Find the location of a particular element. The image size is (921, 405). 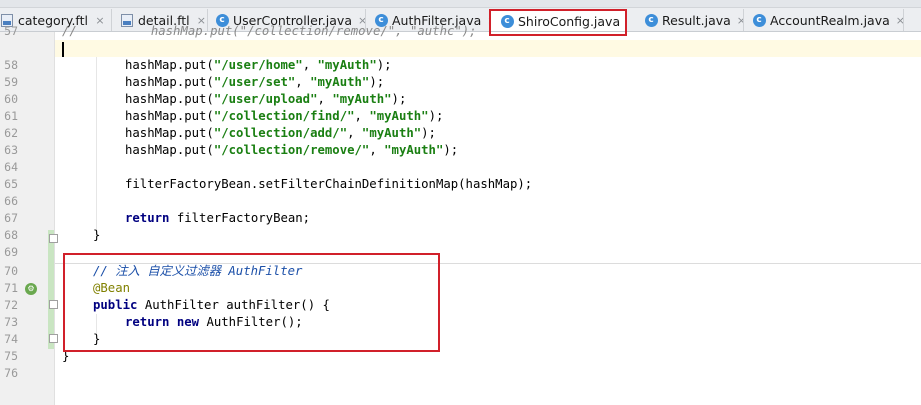

line-number: 58 is located at coordinates (11, 65).